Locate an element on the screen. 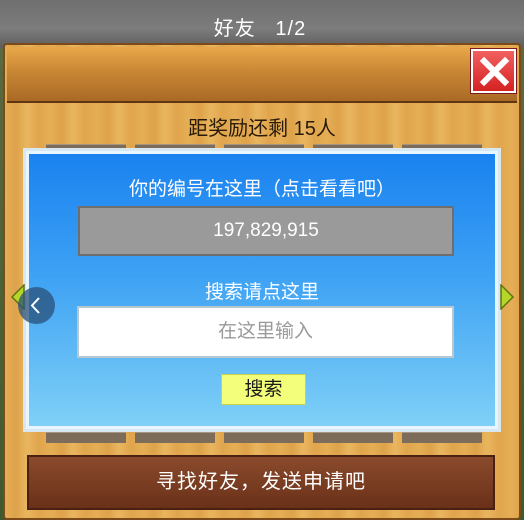 The image size is (524, 520). close-x-icon is located at coordinates (494, 71).